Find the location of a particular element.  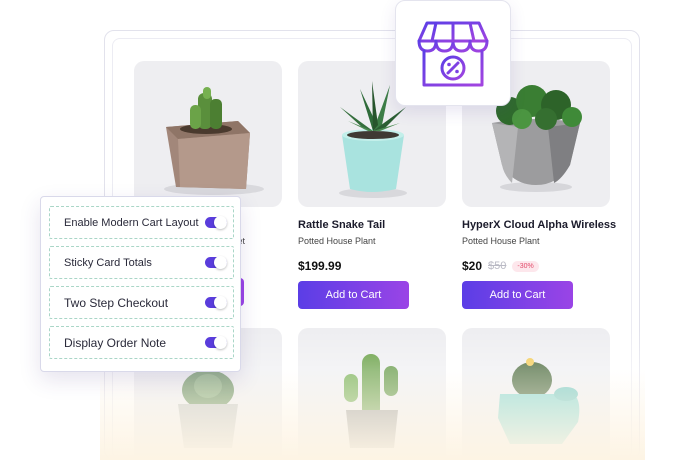

option-display-order-note: Display Order Note is located at coordinates (141, 342).